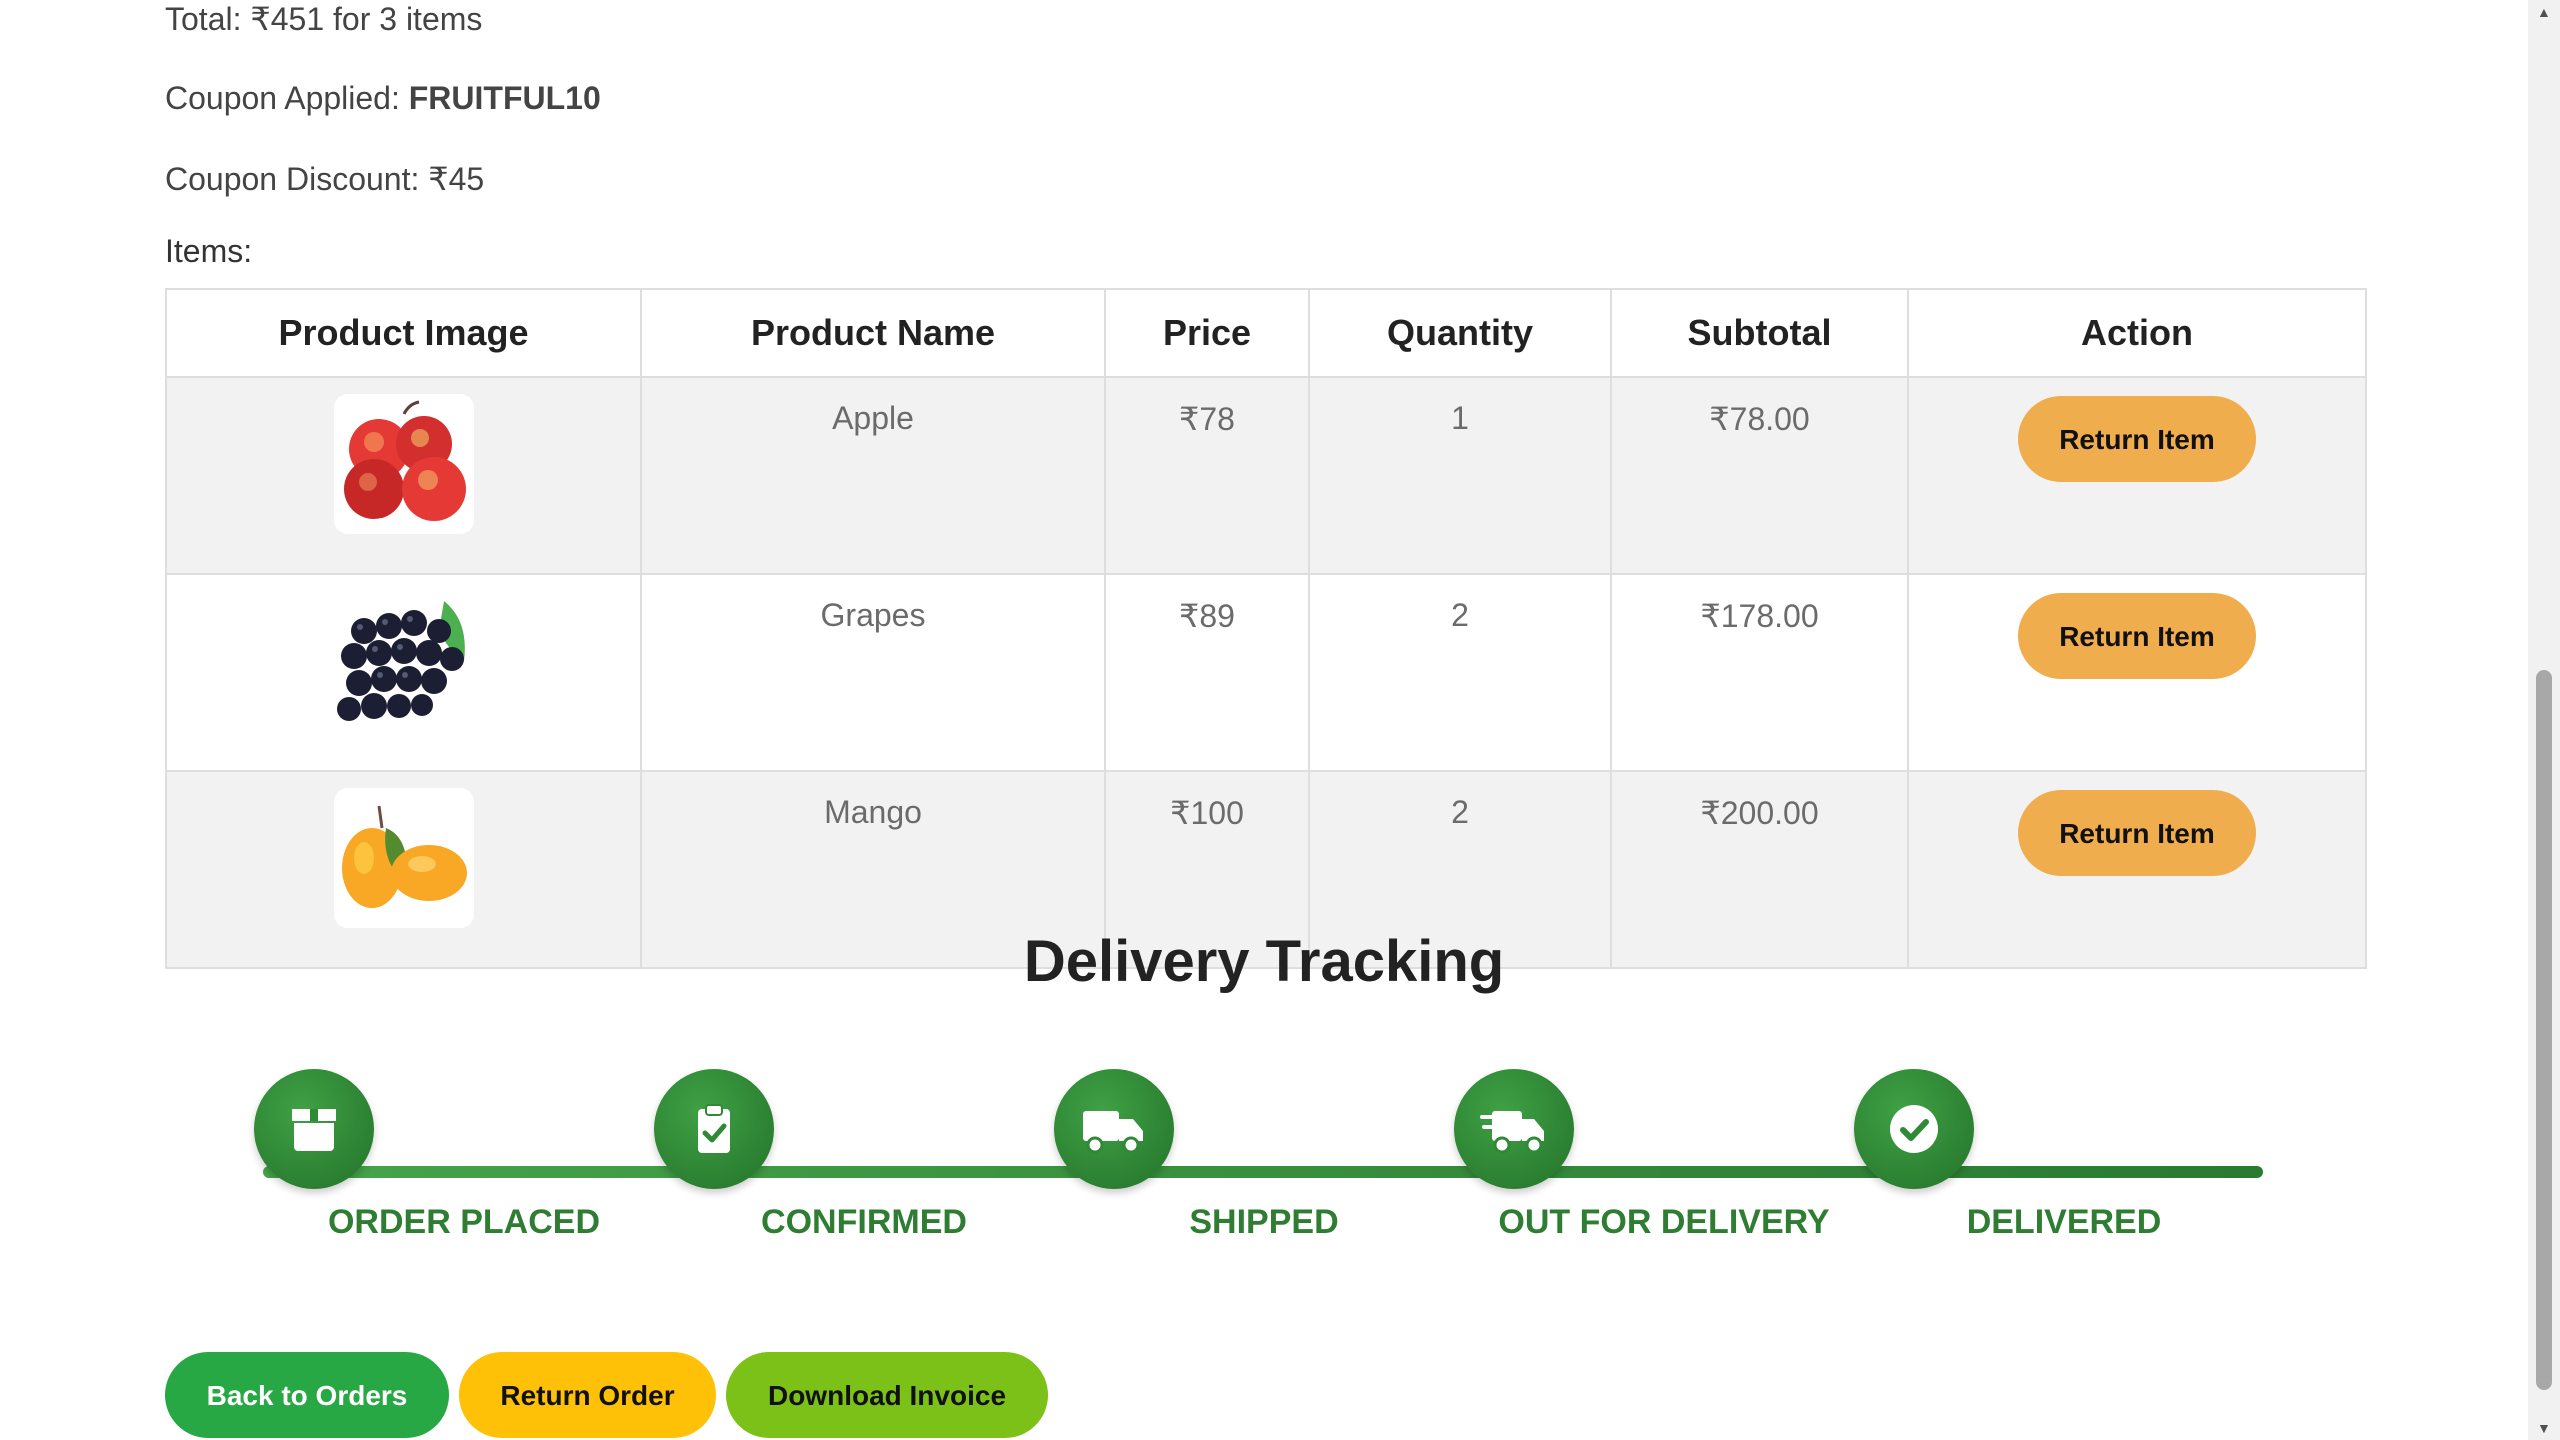  What do you see at coordinates (2064, 1222) in the screenshot?
I see `step-label-delivered: DELIVERED` at bounding box center [2064, 1222].